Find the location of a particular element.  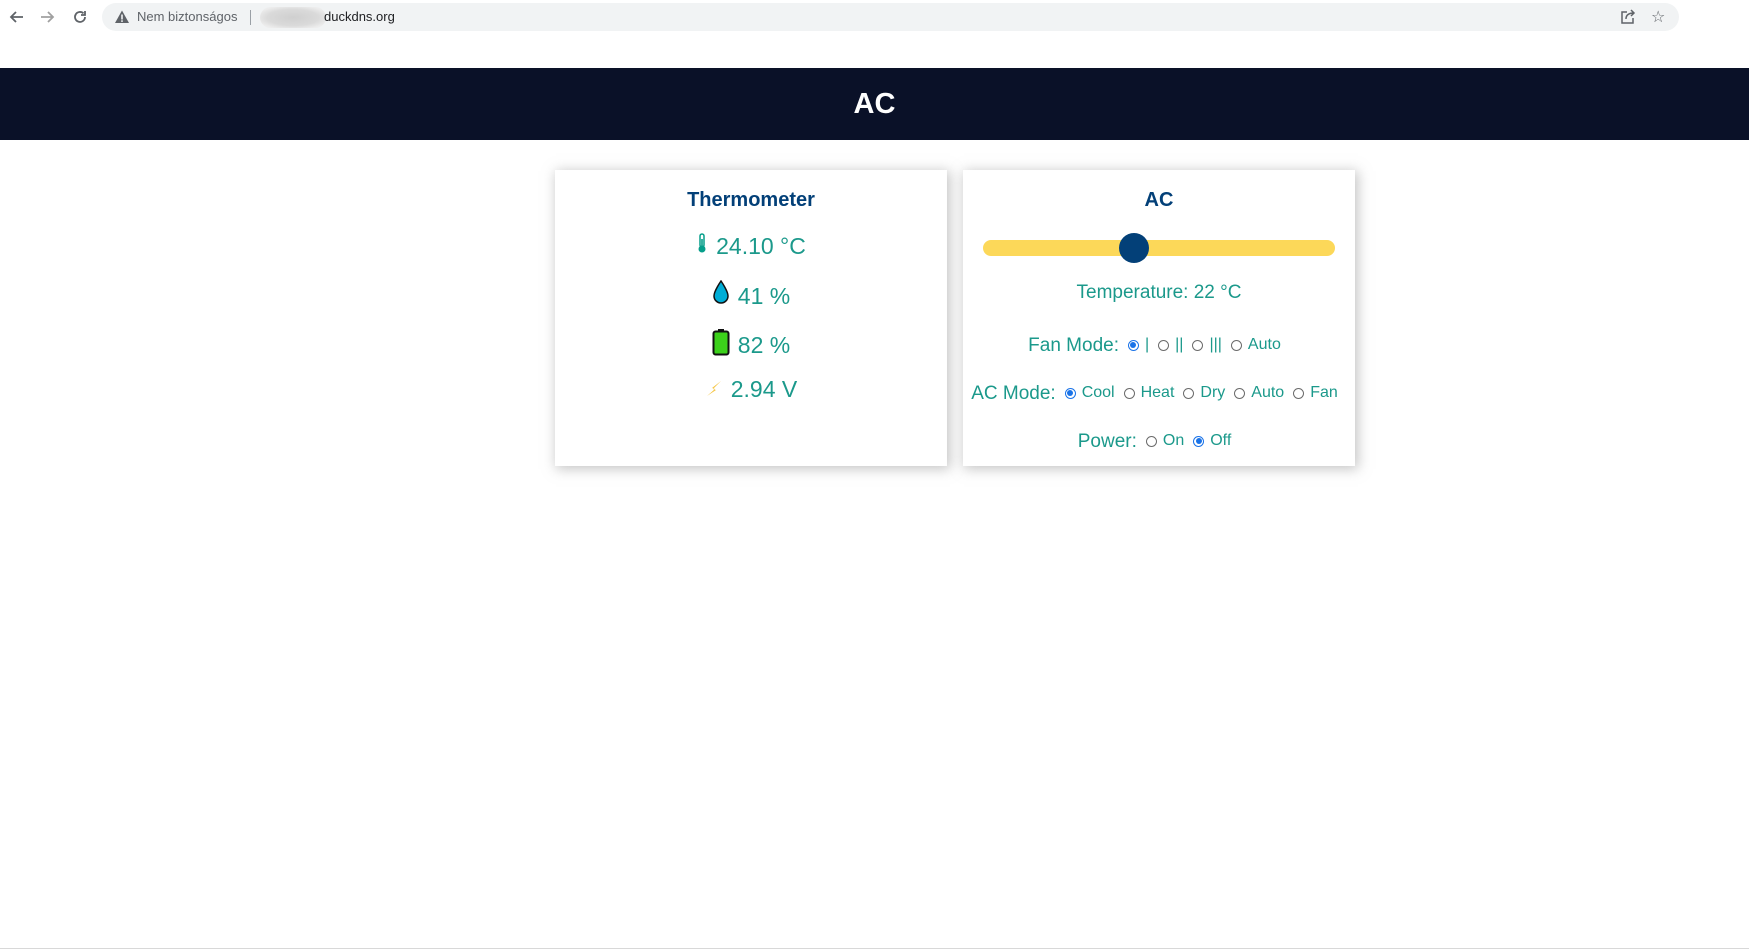

blurred-subdomain is located at coordinates (293, 17).